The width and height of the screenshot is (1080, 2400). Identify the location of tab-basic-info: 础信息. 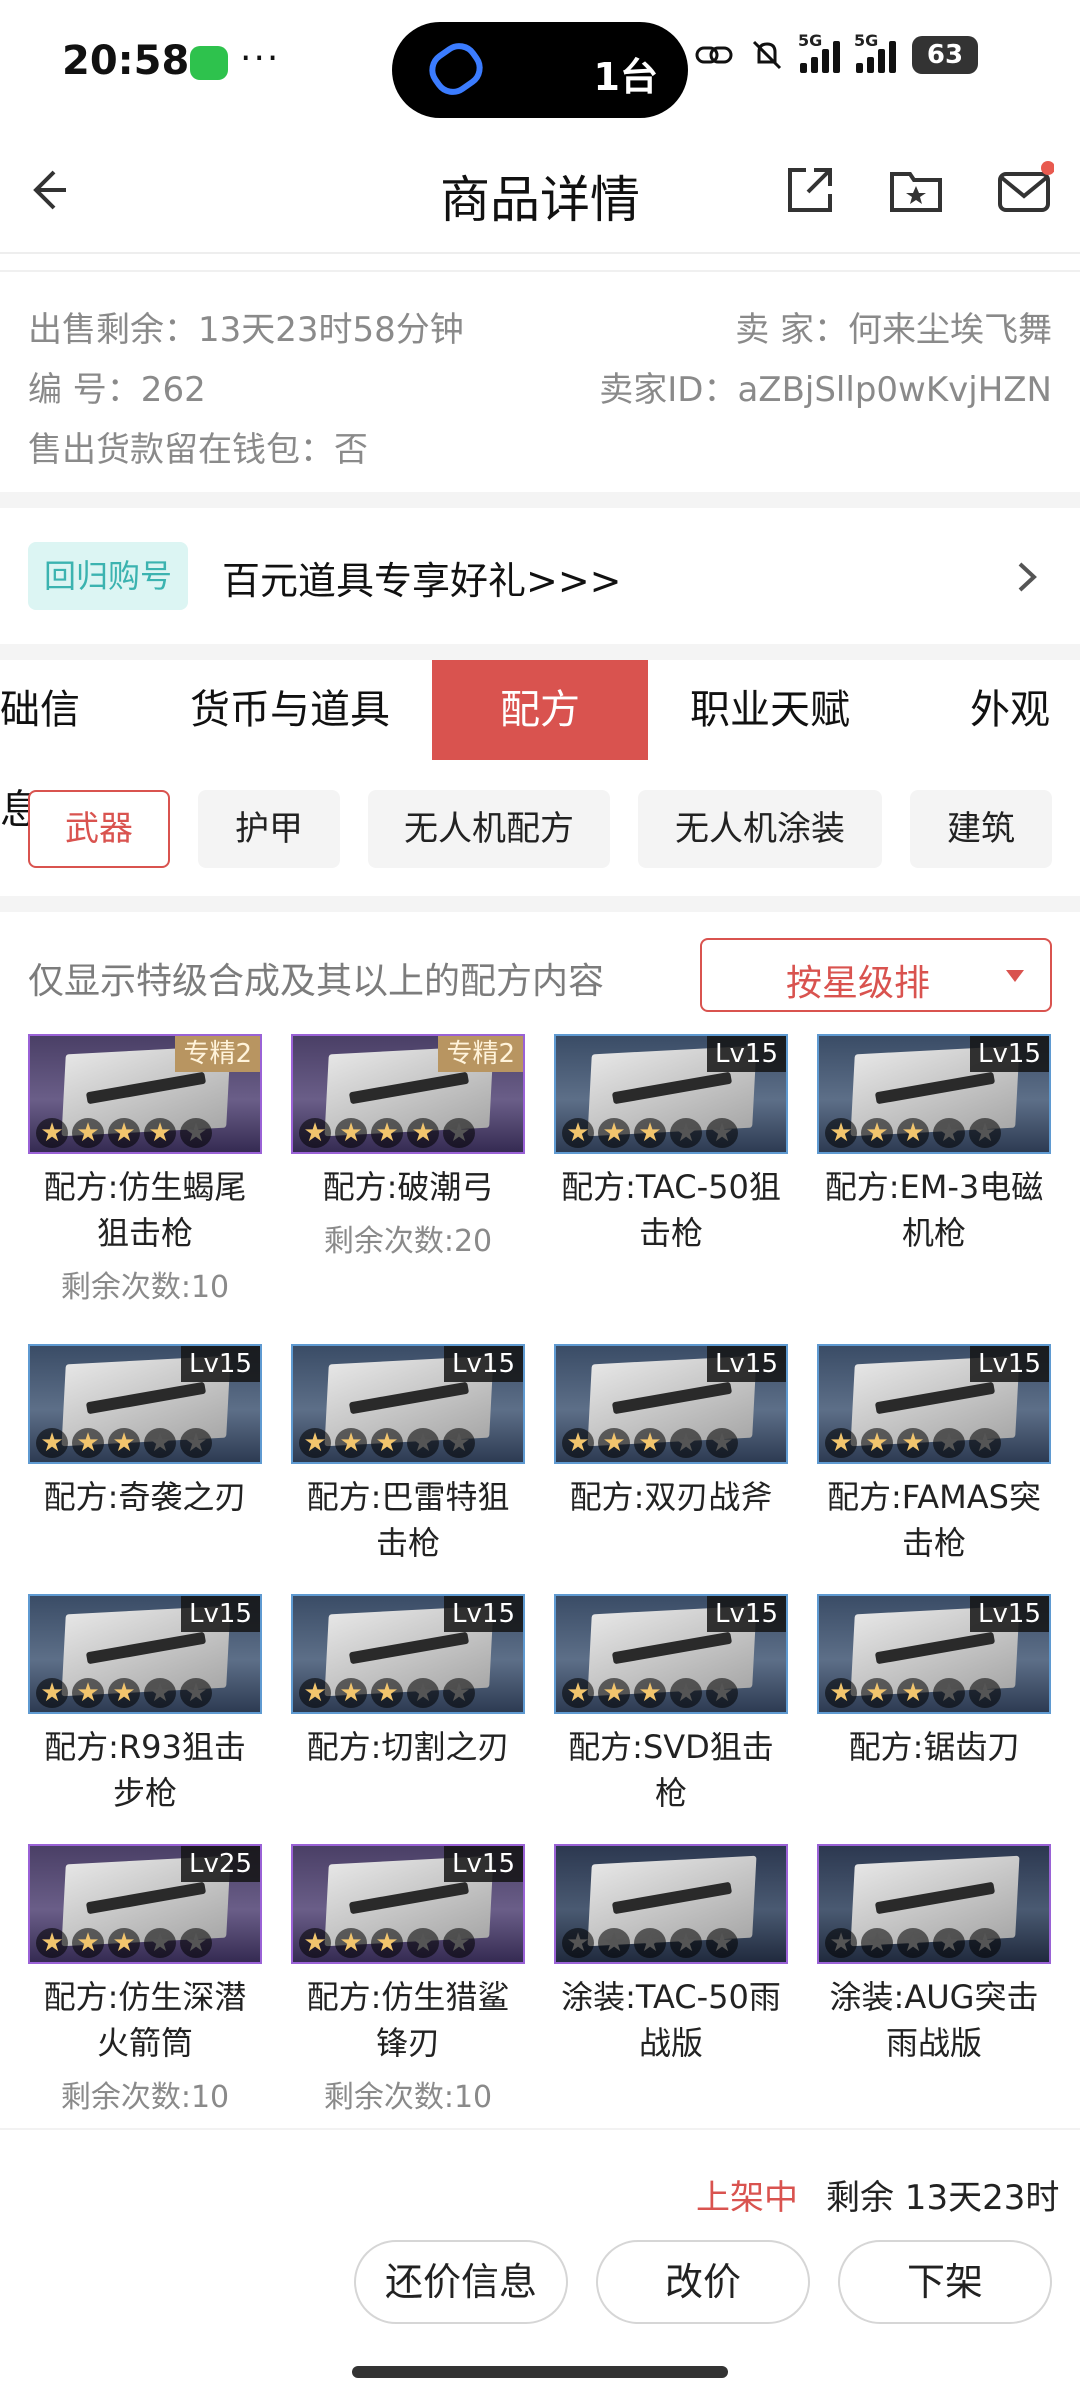
(53, 746).